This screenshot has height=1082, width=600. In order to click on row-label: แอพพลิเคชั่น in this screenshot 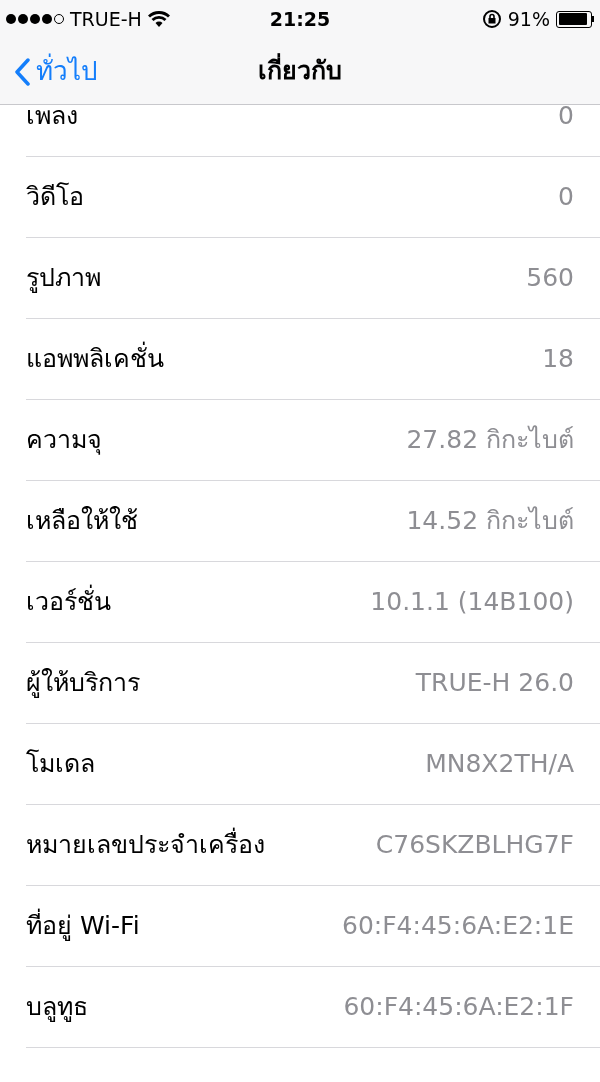, I will do `click(95, 359)`.